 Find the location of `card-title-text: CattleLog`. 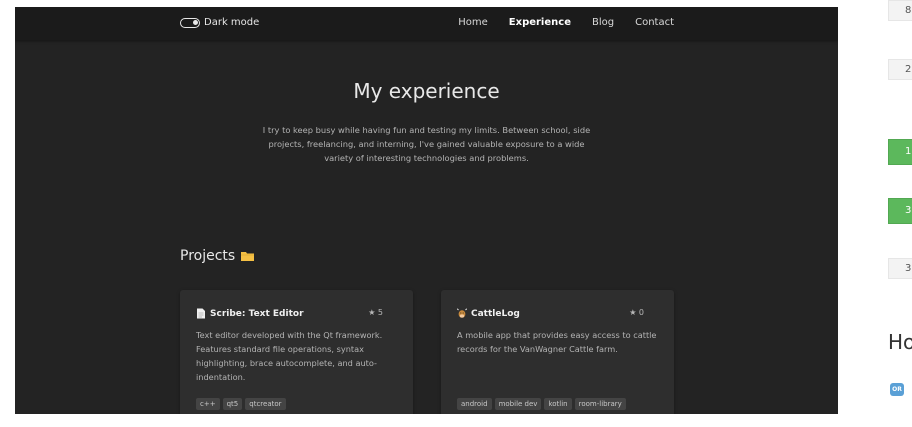

card-title-text: CattleLog is located at coordinates (495, 313).